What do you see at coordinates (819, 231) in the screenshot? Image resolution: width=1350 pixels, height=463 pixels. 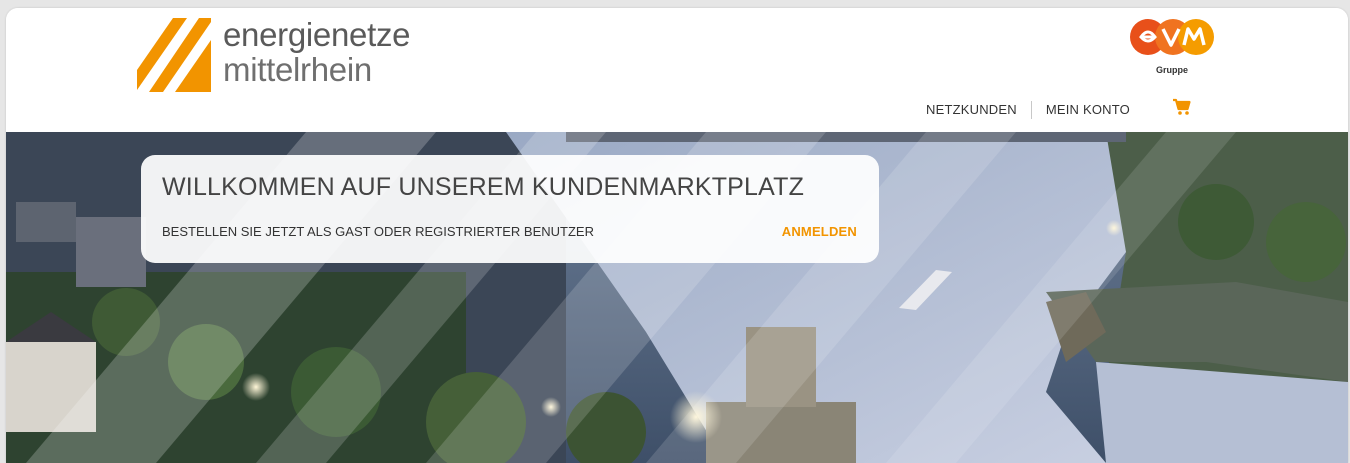 I see `login-link: ANMELDEN` at bounding box center [819, 231].